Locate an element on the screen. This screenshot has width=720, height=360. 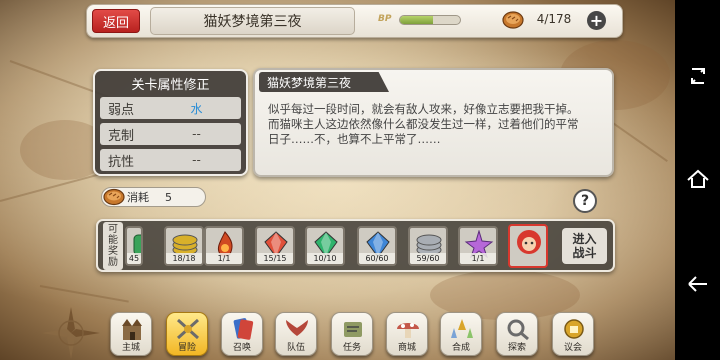
back-button: 返回 is located at coordinates (116, 21).